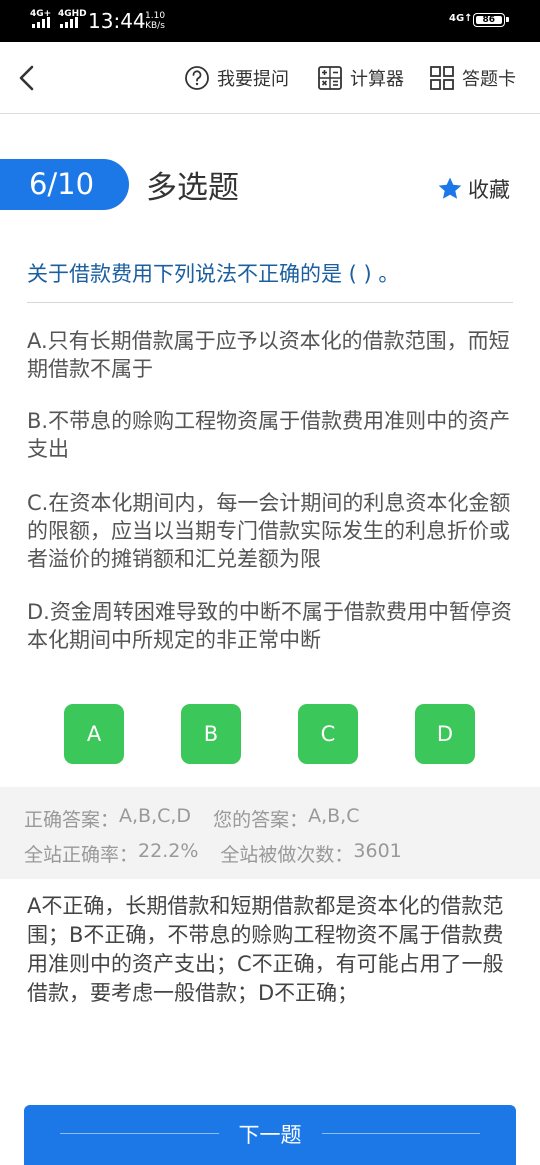 This screenshot has height=1165, width=540. Describe the element at coordinates (461, 18) in the screenshot. I see `network-label-right: 4G↑` at that location.